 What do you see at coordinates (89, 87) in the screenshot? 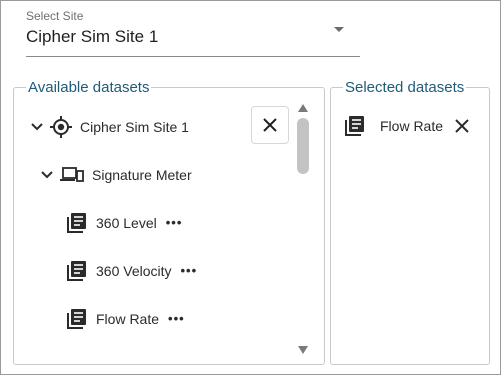
I see `available-datasets-legend: Available datasets` at bounding box center [89, 87].